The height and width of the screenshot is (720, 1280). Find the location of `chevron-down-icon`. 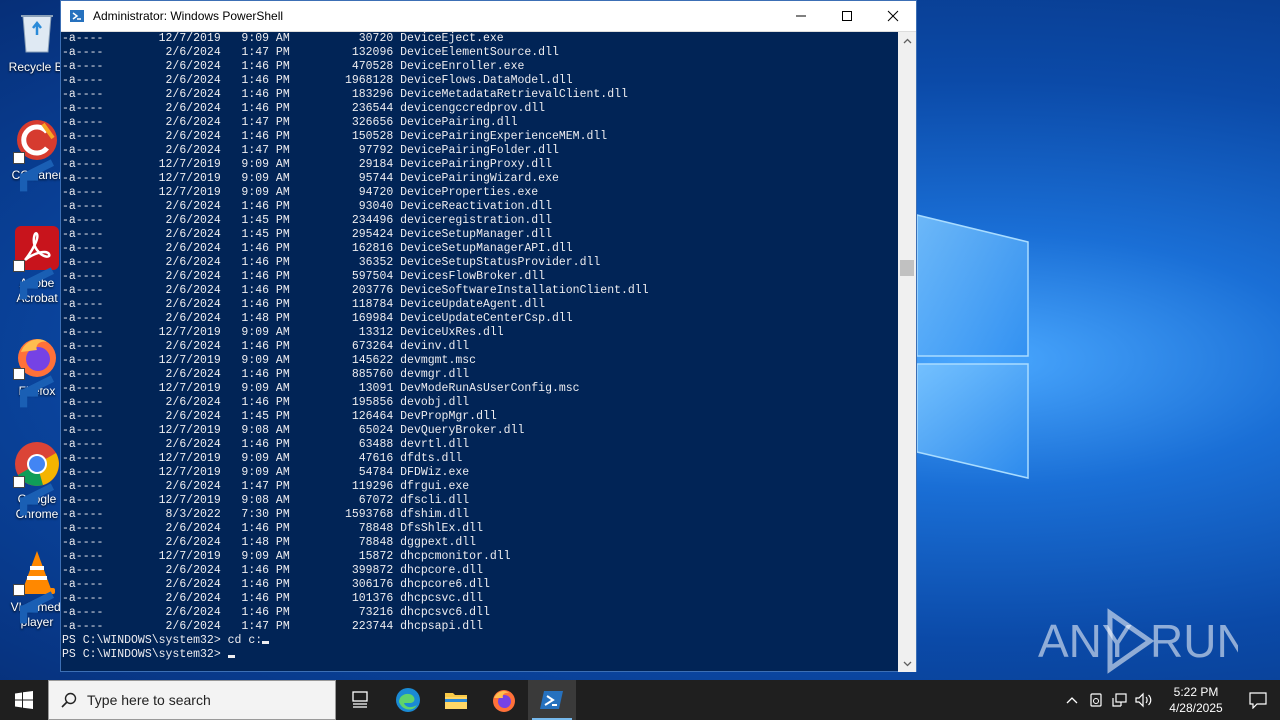

chevron-down-icon is located at coordinates (907, 663).